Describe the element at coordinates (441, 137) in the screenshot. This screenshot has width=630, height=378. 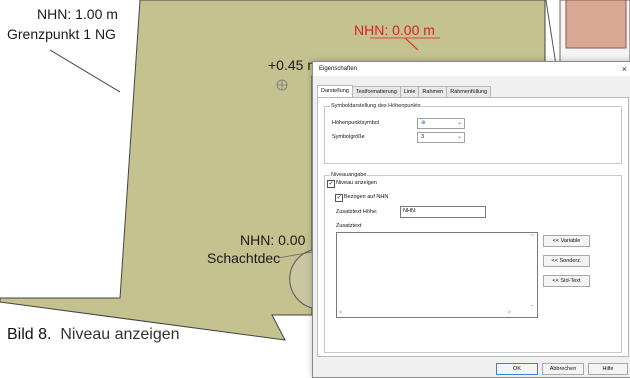
I see `size-select: 3 ⌄` at that location.